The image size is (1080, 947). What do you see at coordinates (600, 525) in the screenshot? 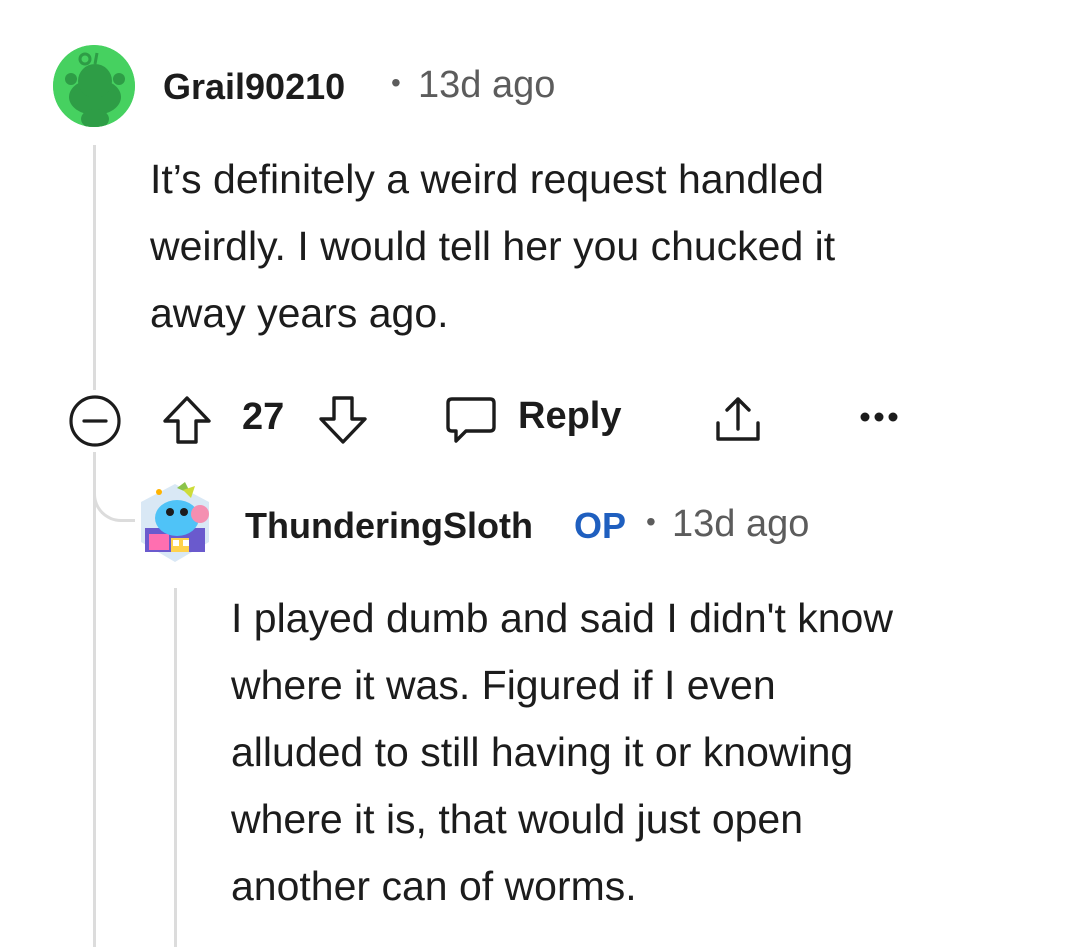
I see `op-badge: OP` at bounding box center [600, 525].